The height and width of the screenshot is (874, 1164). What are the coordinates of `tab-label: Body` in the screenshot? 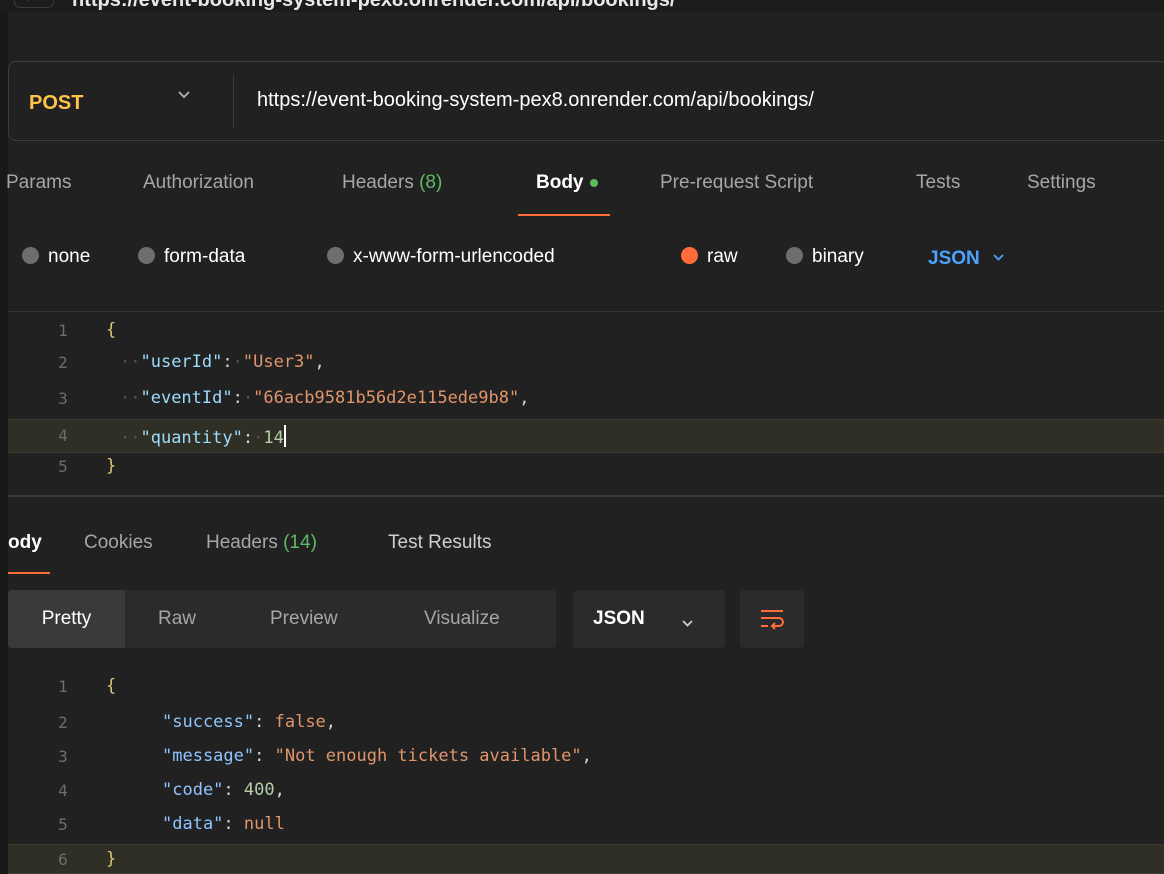 It's located at (560, 182).